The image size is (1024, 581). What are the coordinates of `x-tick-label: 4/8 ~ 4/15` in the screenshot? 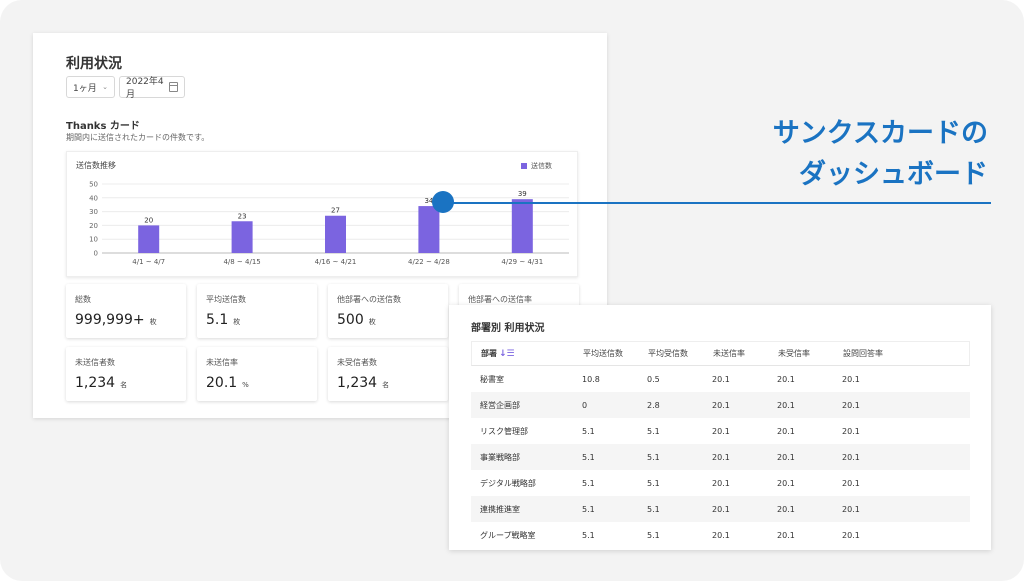 It's located at (241, 262).